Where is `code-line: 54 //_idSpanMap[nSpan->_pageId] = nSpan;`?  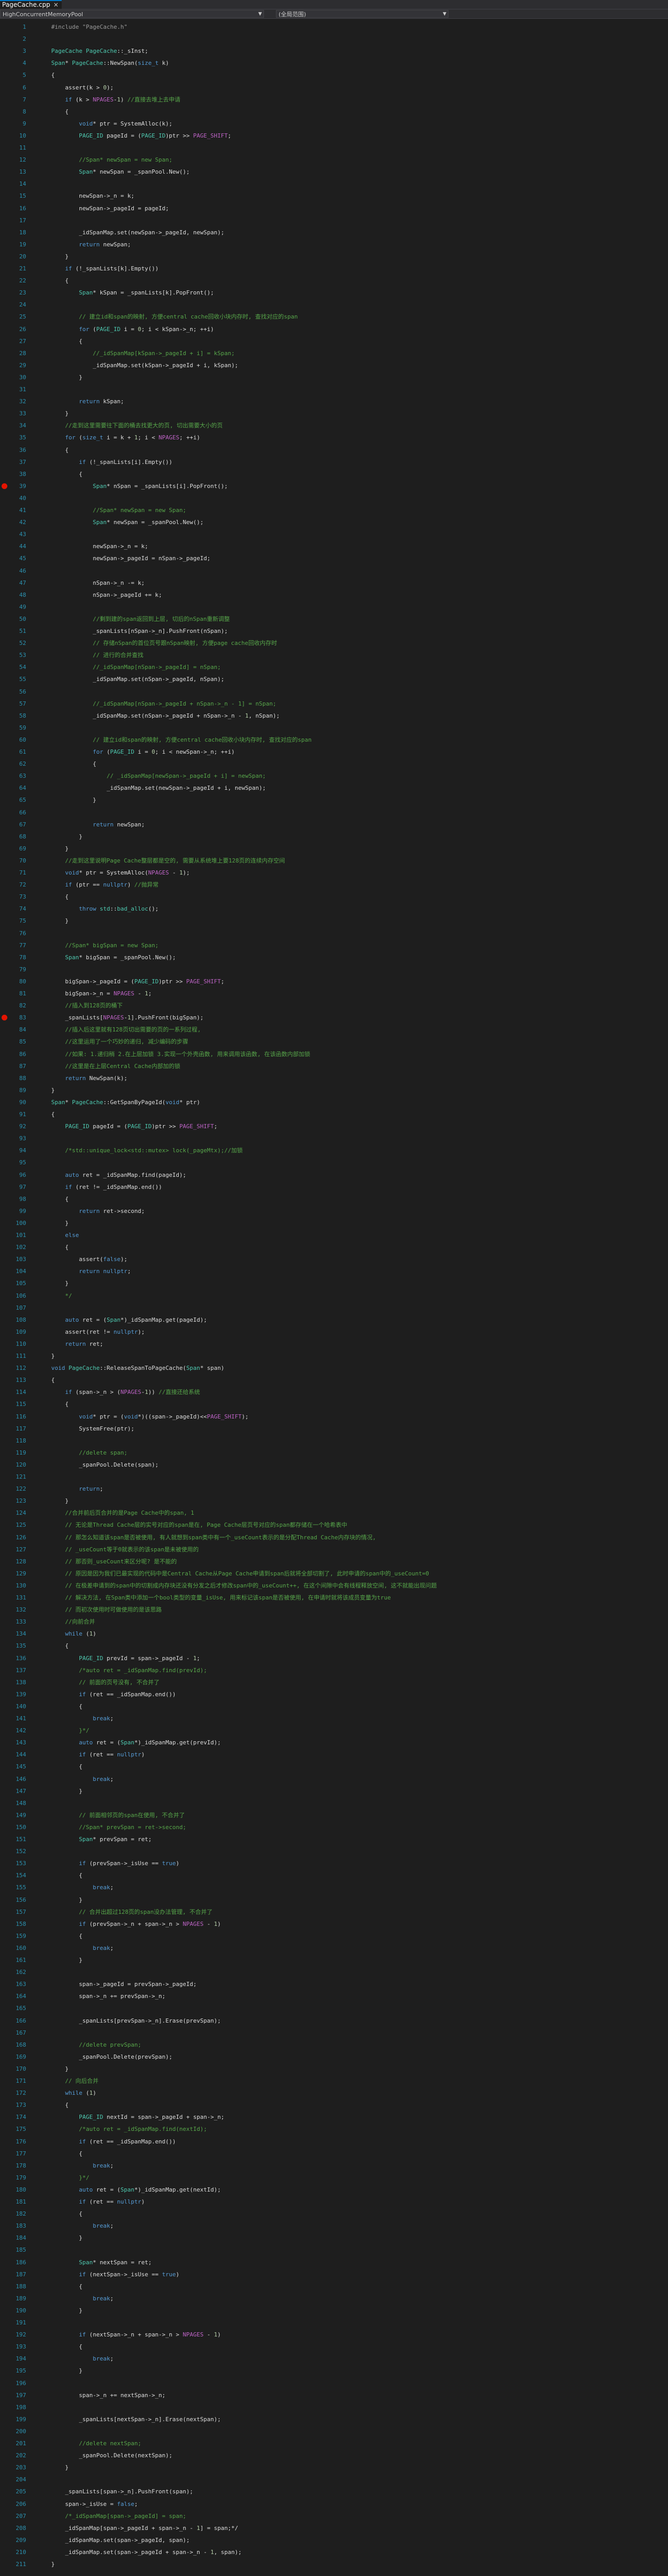 code-line: 54 //_idSpanMap[nSpan->_pageId] = nSpan; is located at coordinates (334, 667).